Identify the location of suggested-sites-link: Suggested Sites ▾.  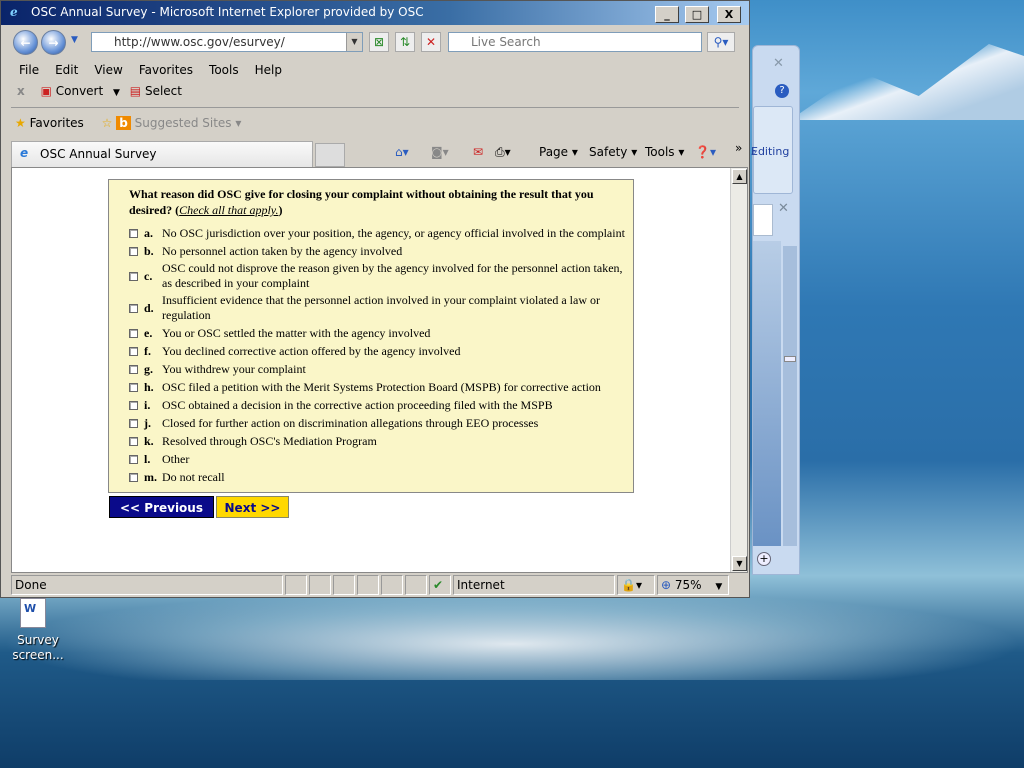
(188, 123).